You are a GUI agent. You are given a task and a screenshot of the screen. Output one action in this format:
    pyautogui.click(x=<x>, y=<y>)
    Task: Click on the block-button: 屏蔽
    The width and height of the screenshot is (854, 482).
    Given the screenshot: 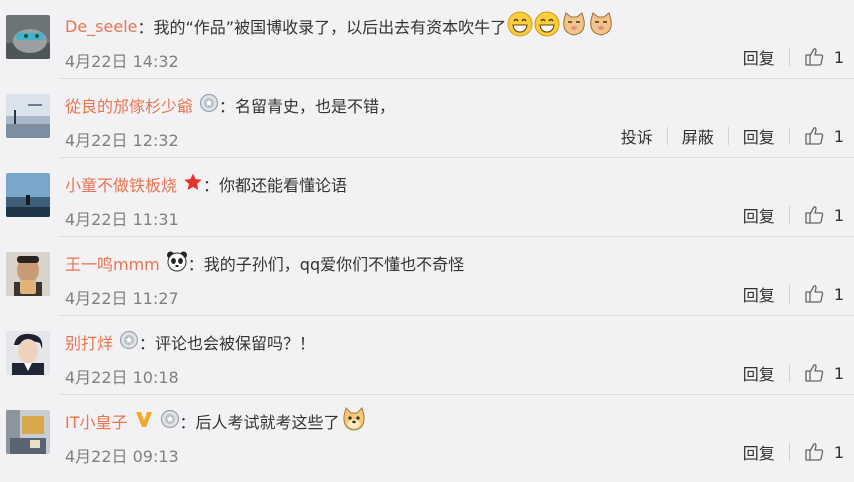 What is the action you would take?
    pyautogui.click(x=698, y=136)
    